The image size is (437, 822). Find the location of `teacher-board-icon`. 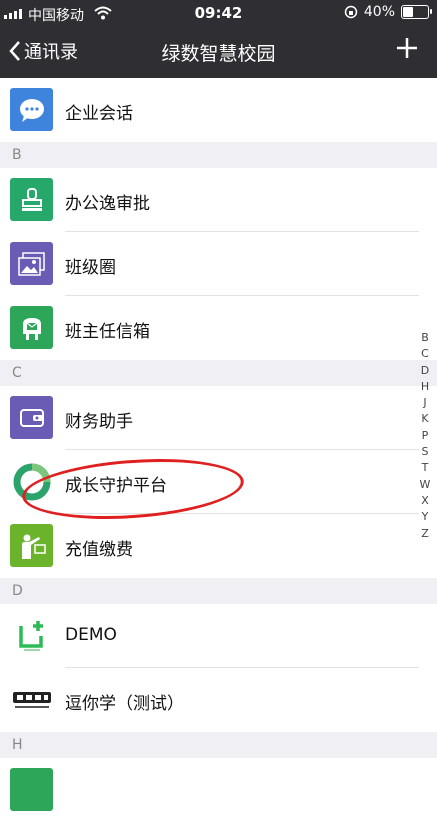

teacher-board-icon is located at coordinates (31, 545).